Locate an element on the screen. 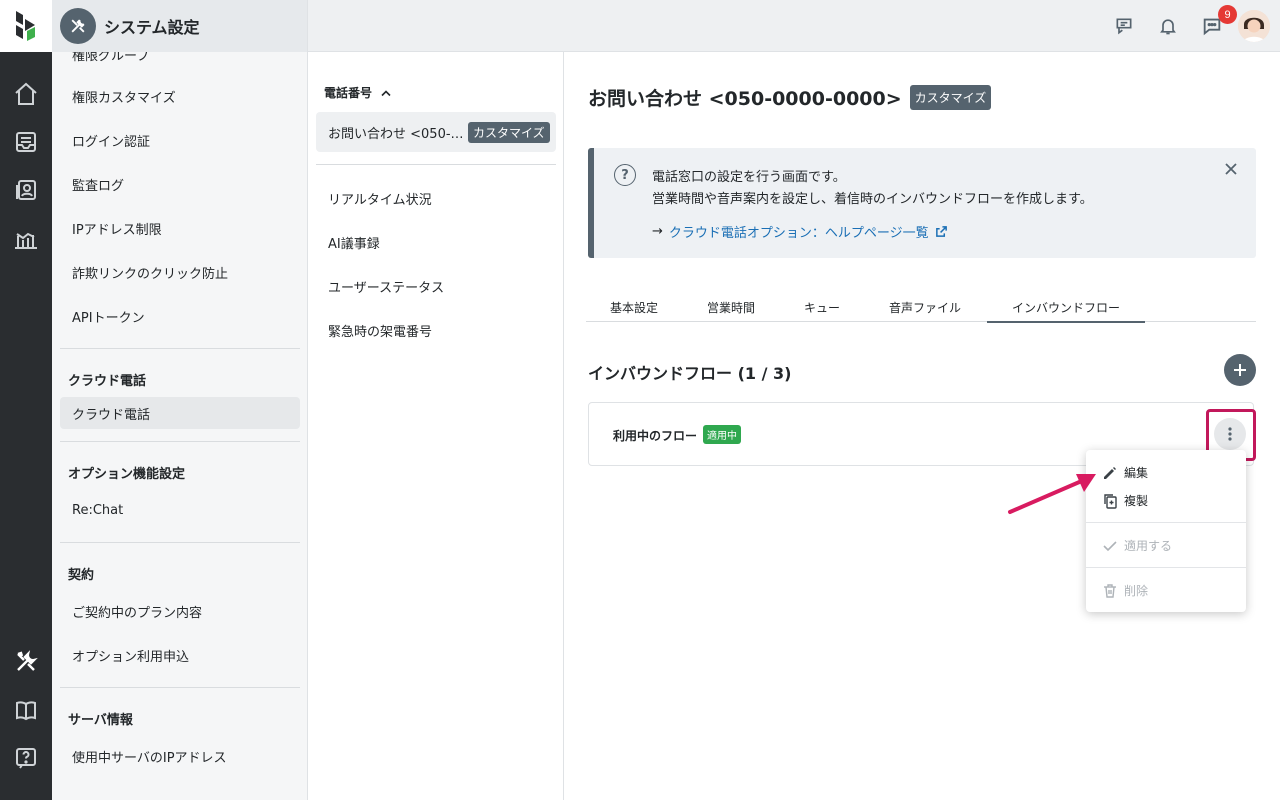 The width and height of the screenshot is (1280, 800). more-vertical-icon is located at coordinates (1230, 434).